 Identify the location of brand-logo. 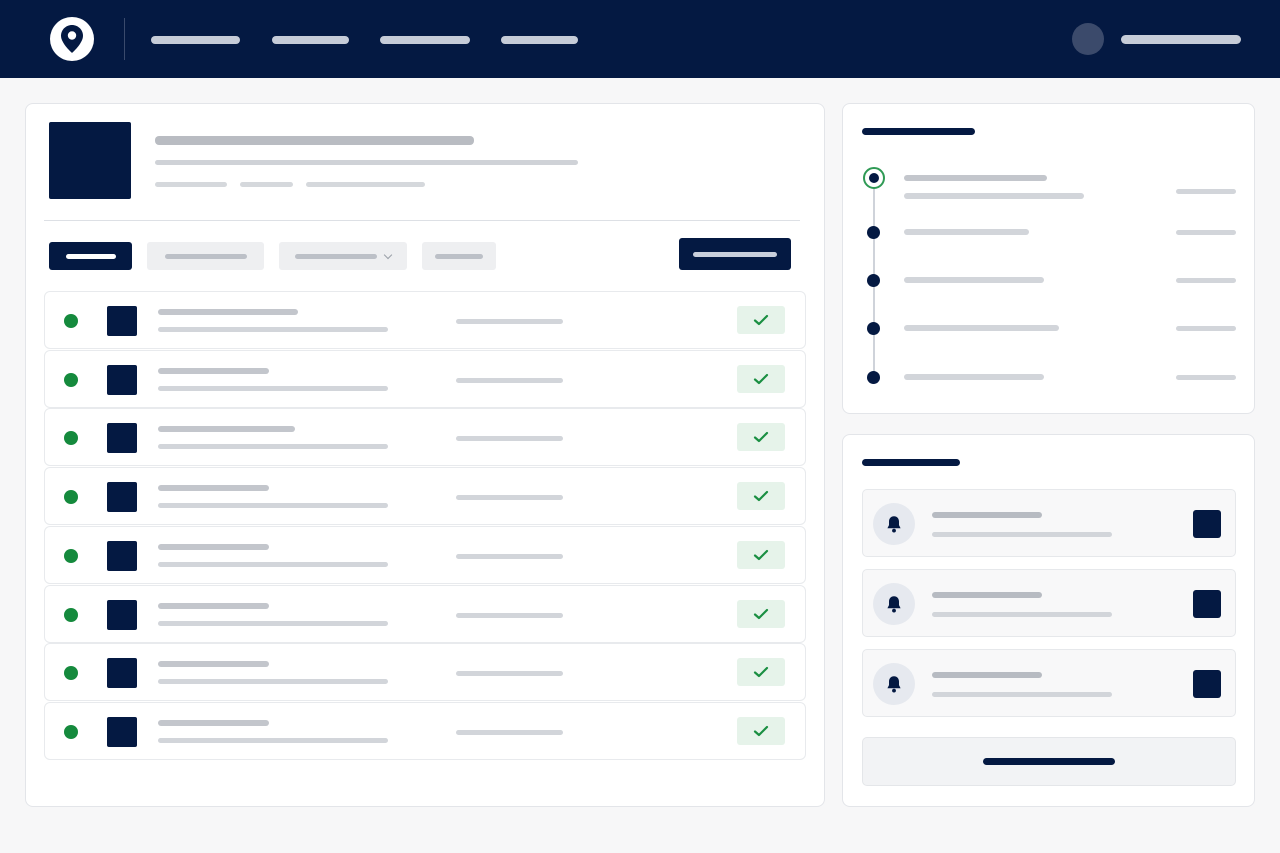
(72, 39).